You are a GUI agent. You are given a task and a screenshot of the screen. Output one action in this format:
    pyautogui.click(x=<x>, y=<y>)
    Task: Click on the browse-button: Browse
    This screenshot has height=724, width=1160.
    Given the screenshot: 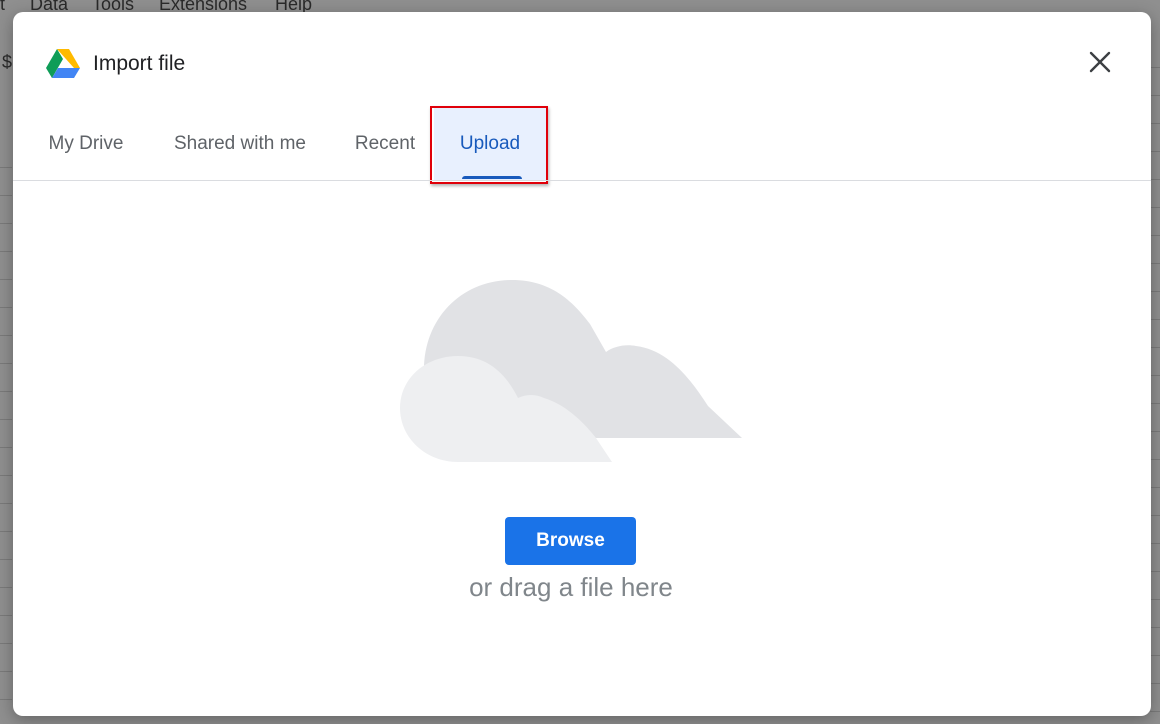 What is the action you would take?
    pyautogui.click(x=570, y=541)
    